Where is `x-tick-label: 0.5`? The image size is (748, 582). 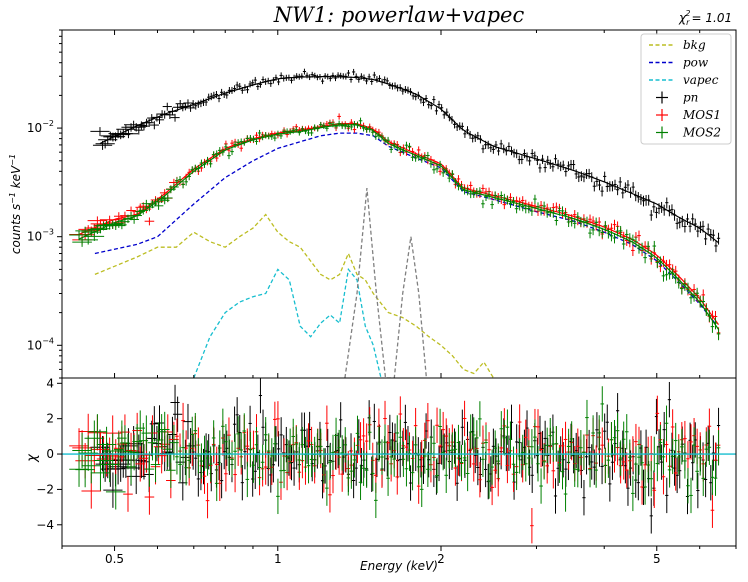 x-tick-label: 0.5 is located at coordinates (114, 559).